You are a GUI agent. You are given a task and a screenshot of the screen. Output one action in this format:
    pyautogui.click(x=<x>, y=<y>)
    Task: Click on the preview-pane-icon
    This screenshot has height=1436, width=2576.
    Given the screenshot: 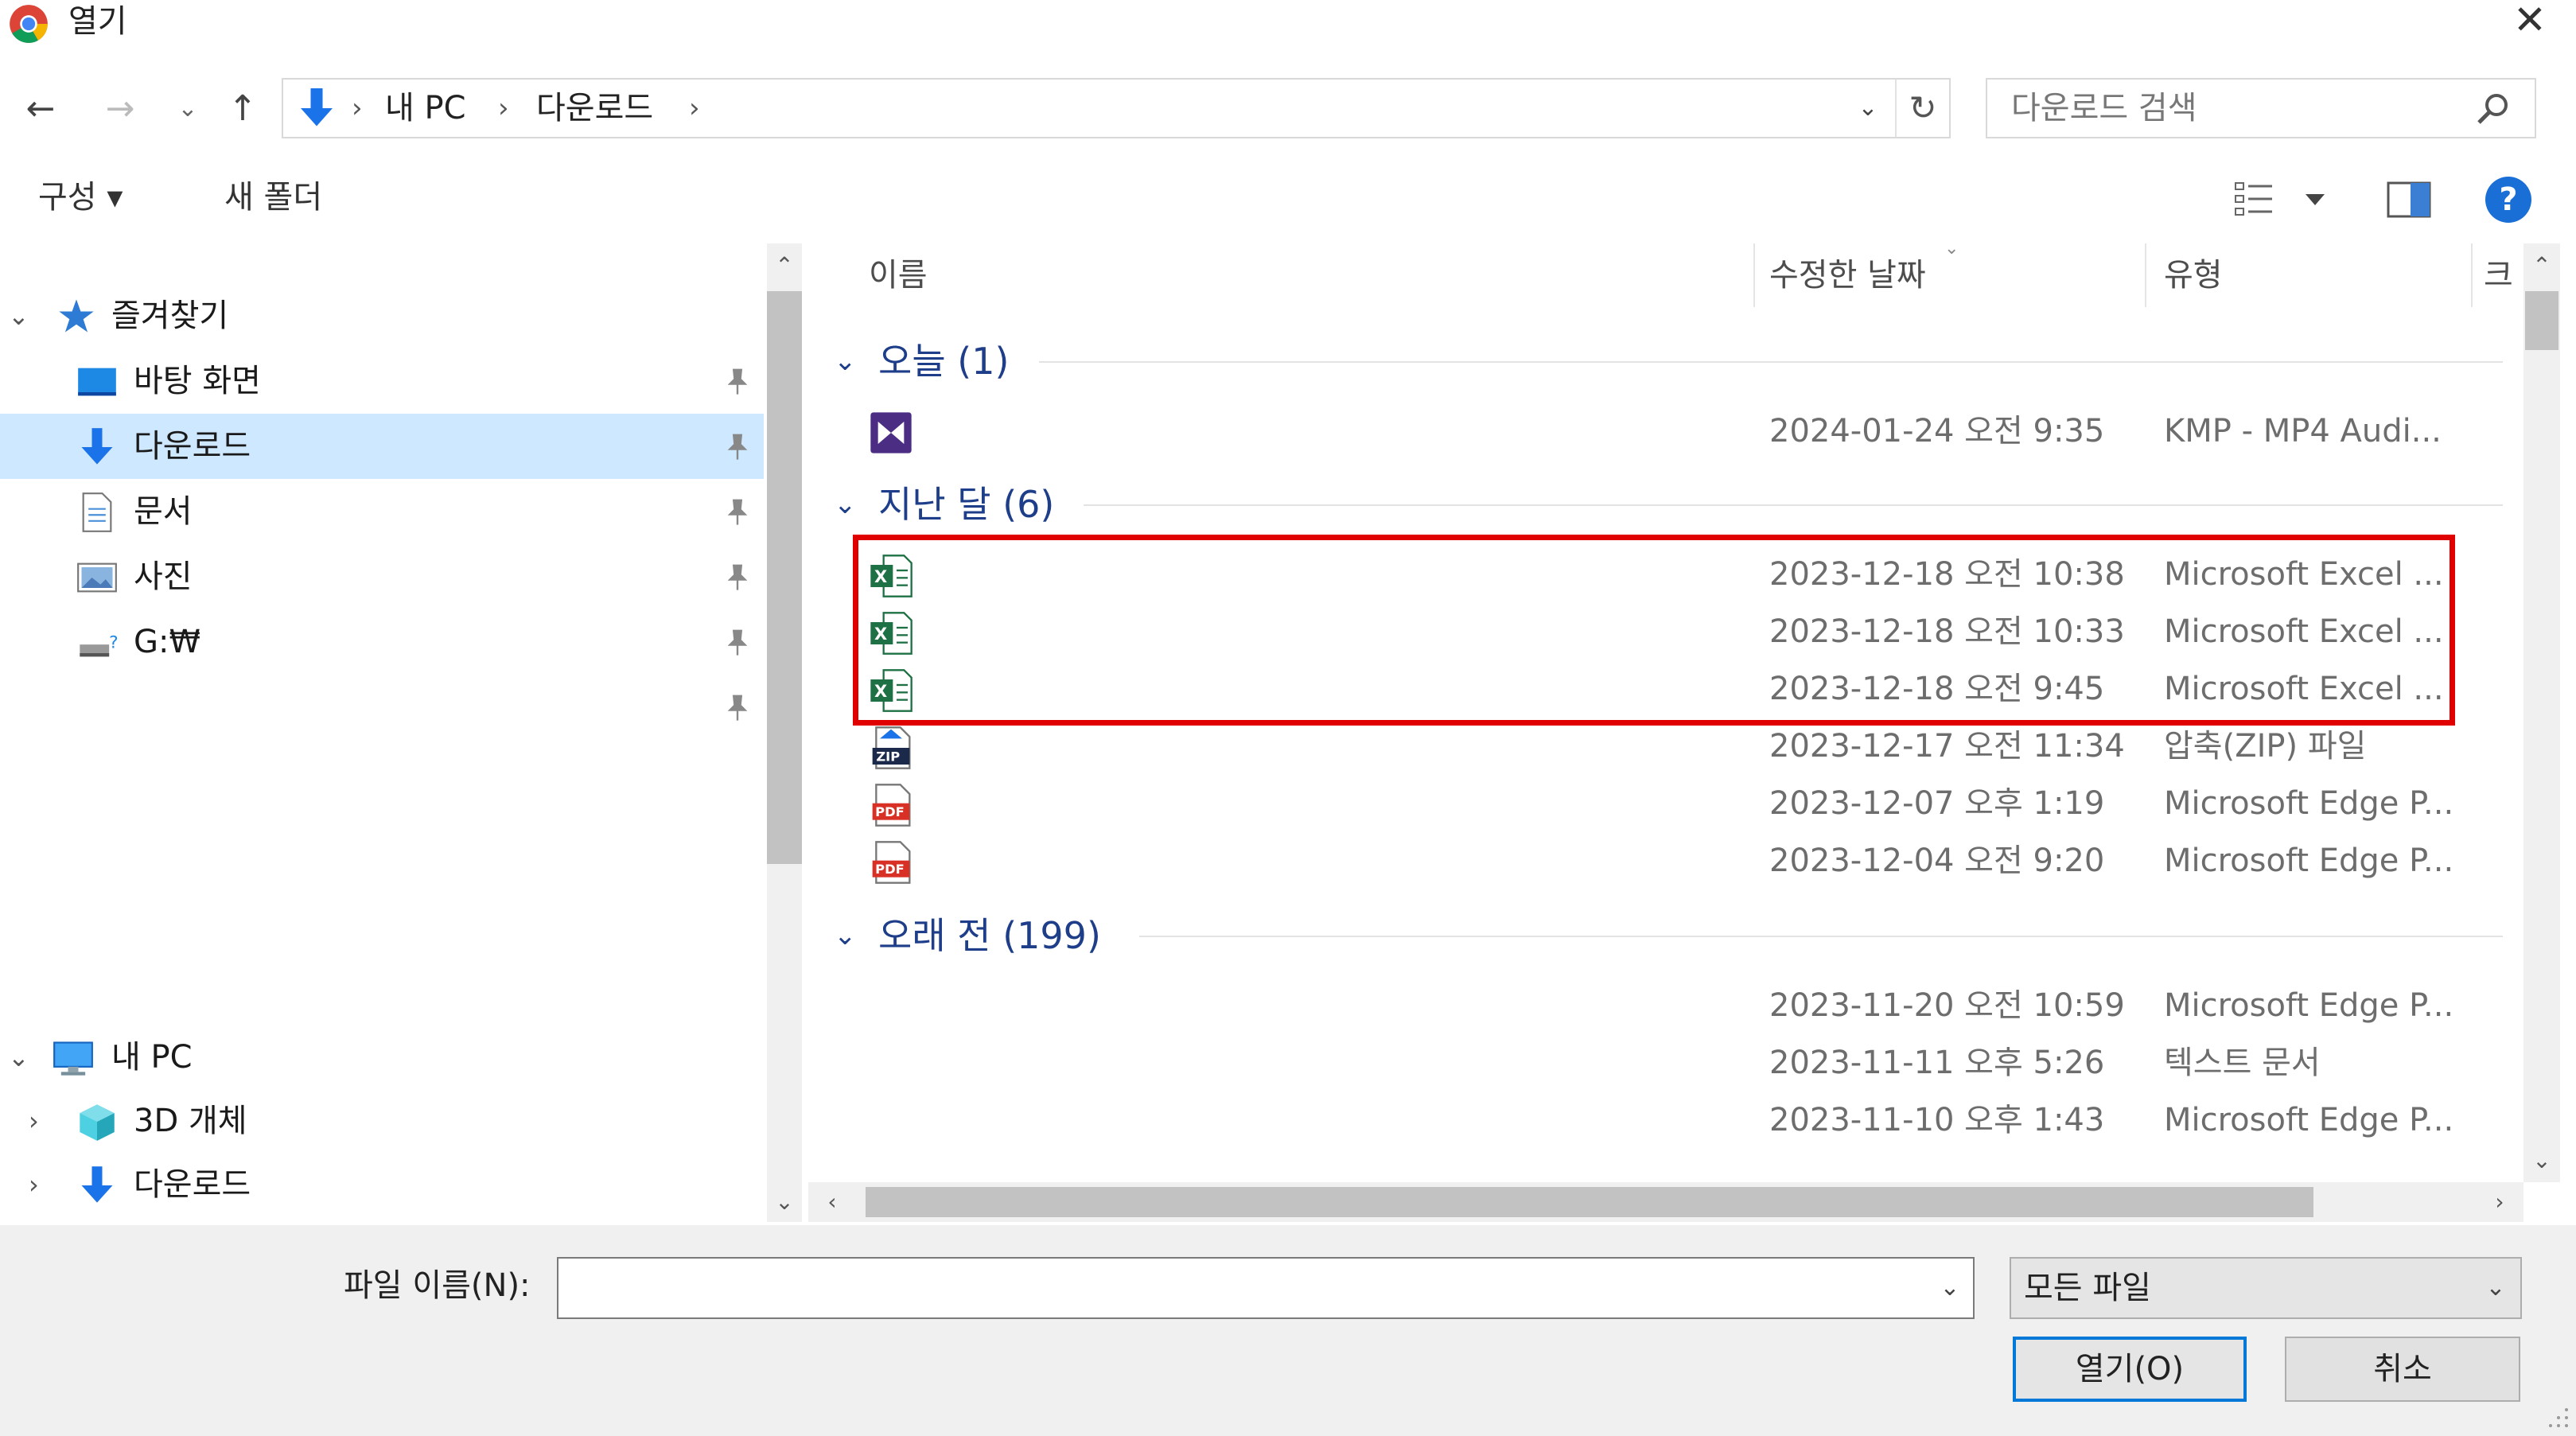 What is the action you would take?
    pyautogui.click(x=2409, y=199)
    